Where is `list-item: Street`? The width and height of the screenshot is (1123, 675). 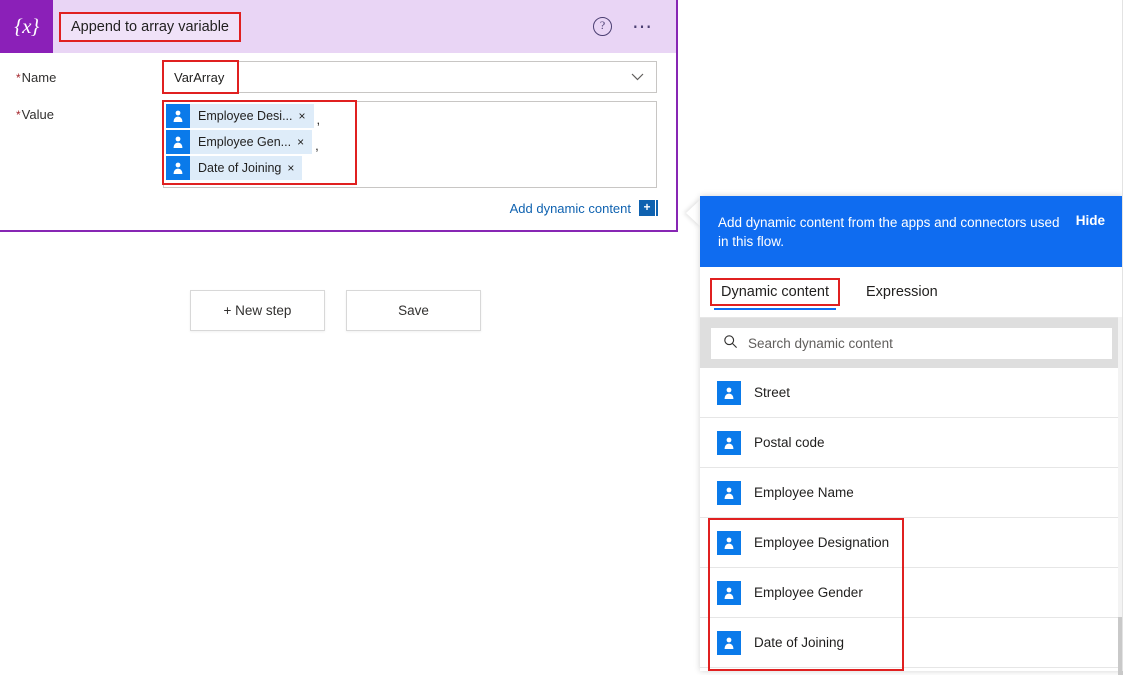
list-item: Street is located at coordinates (911, 393).